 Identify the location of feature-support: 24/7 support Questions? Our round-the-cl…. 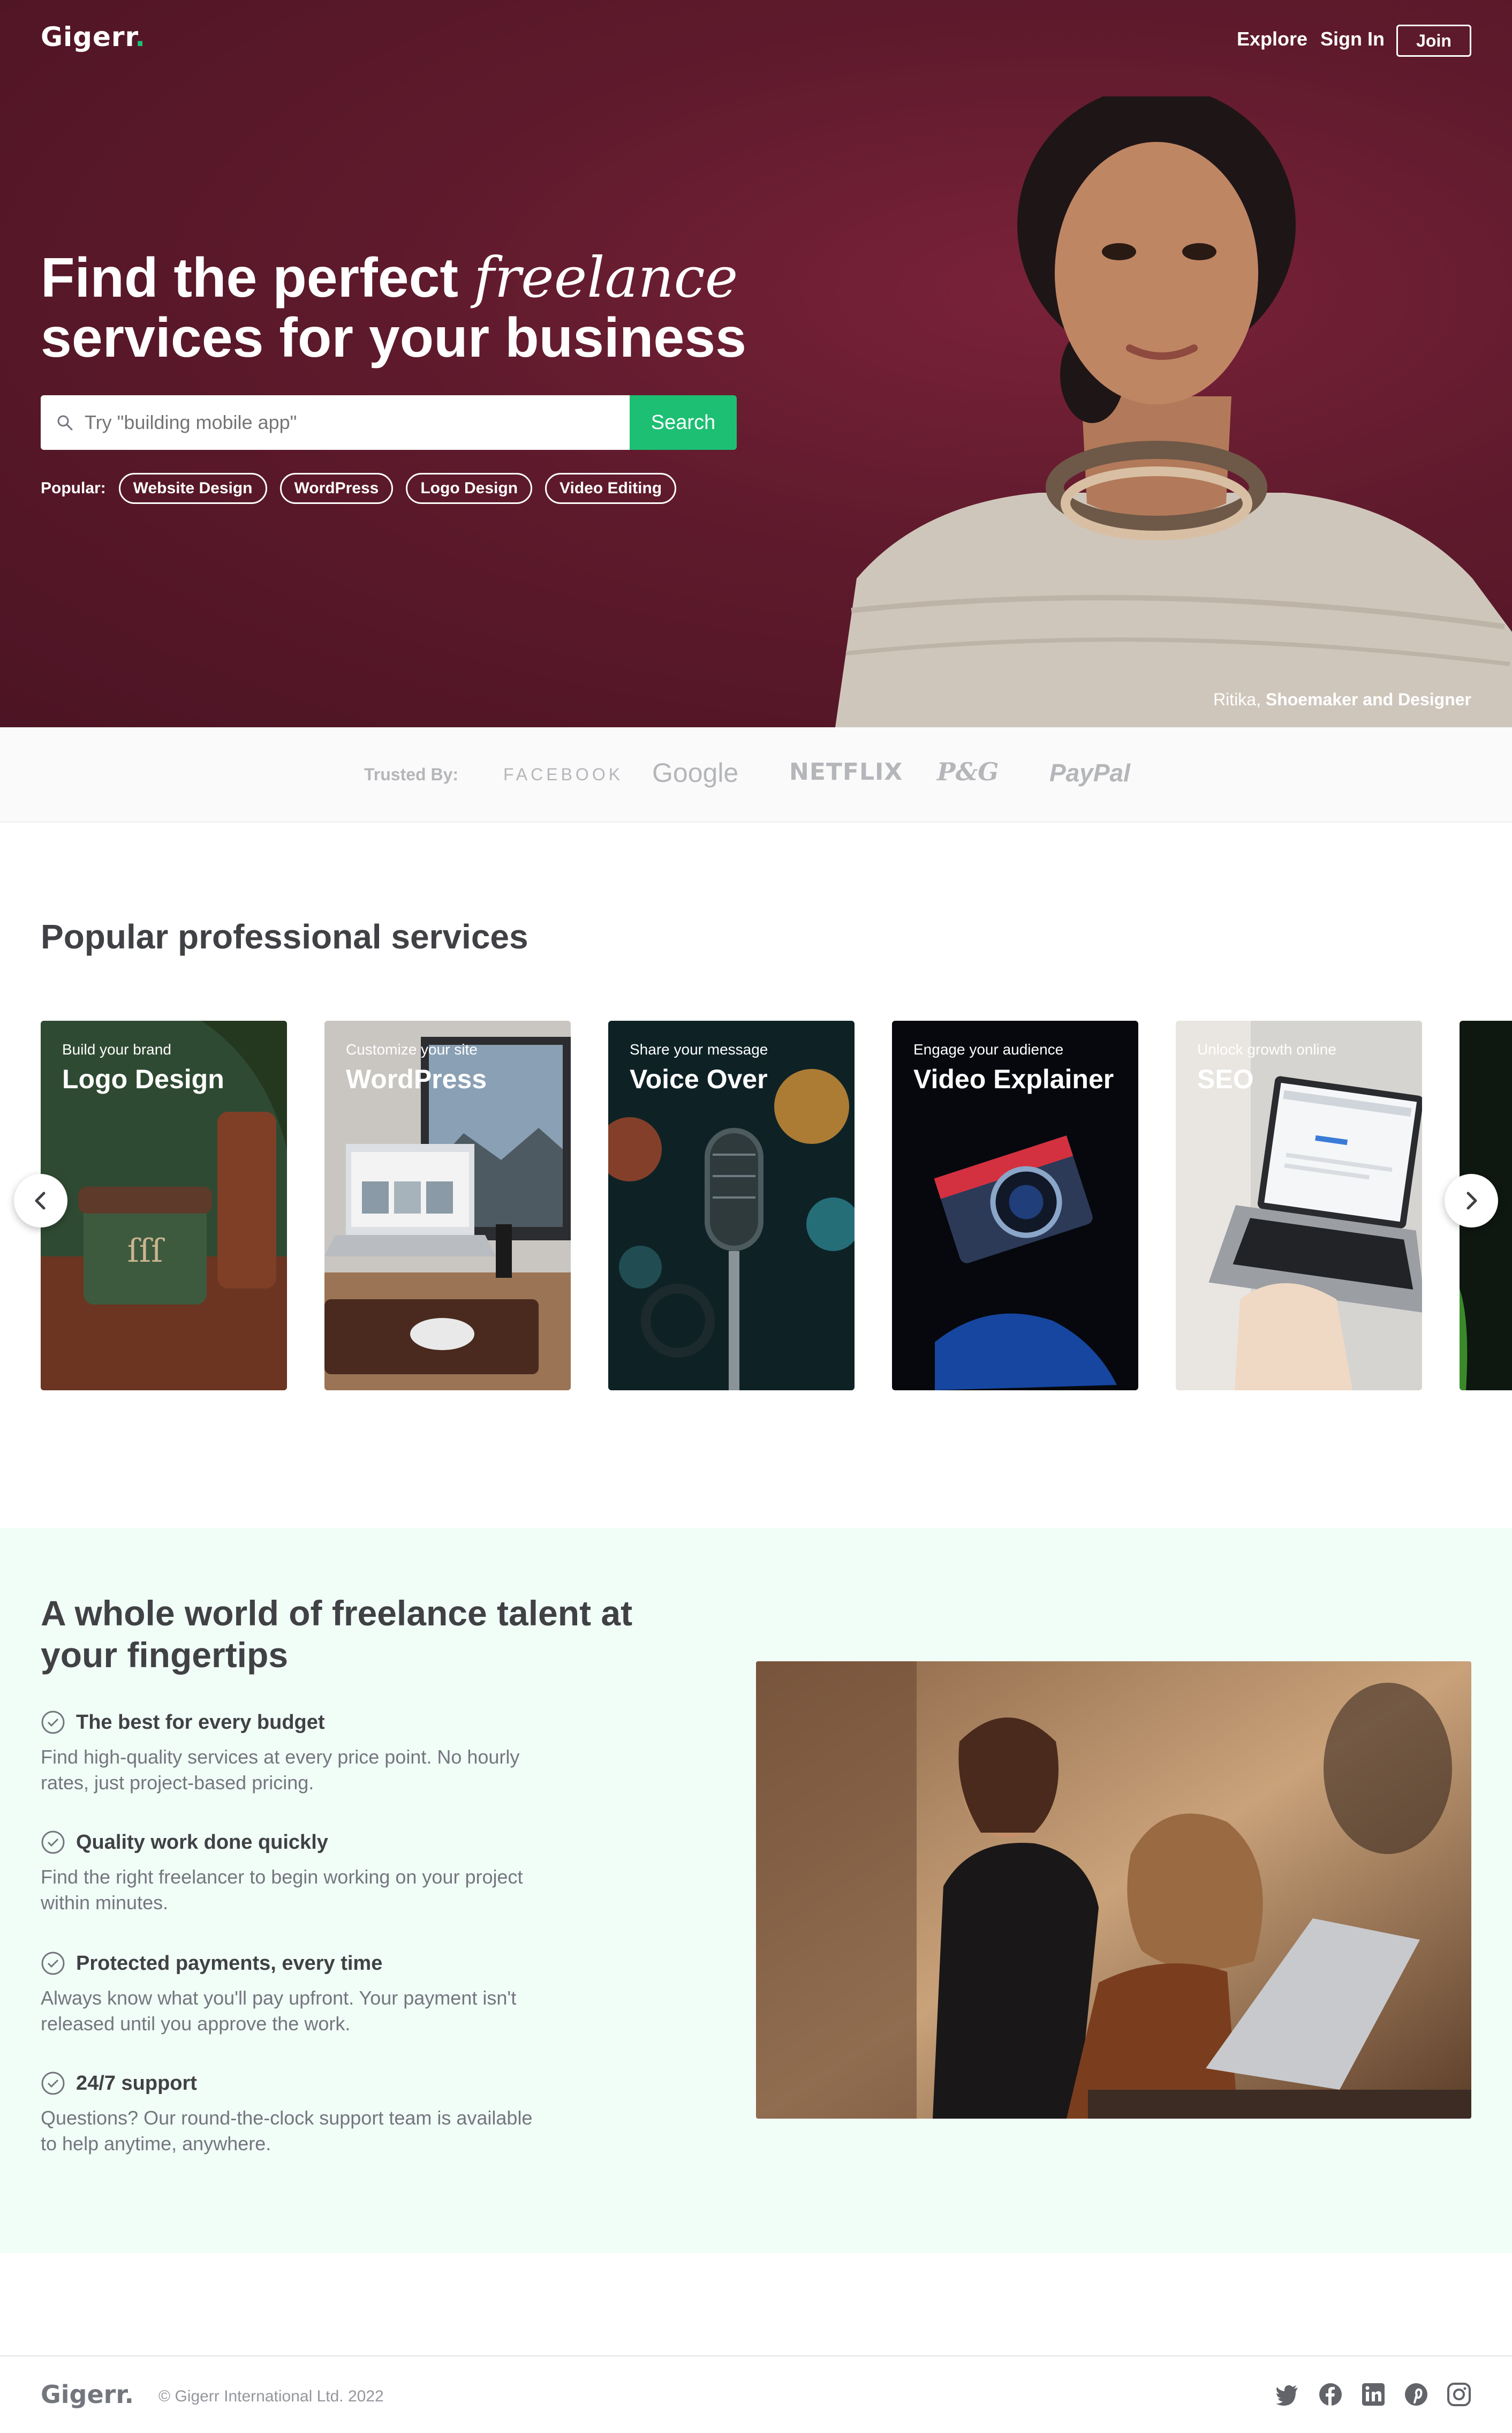
(308, 2114).